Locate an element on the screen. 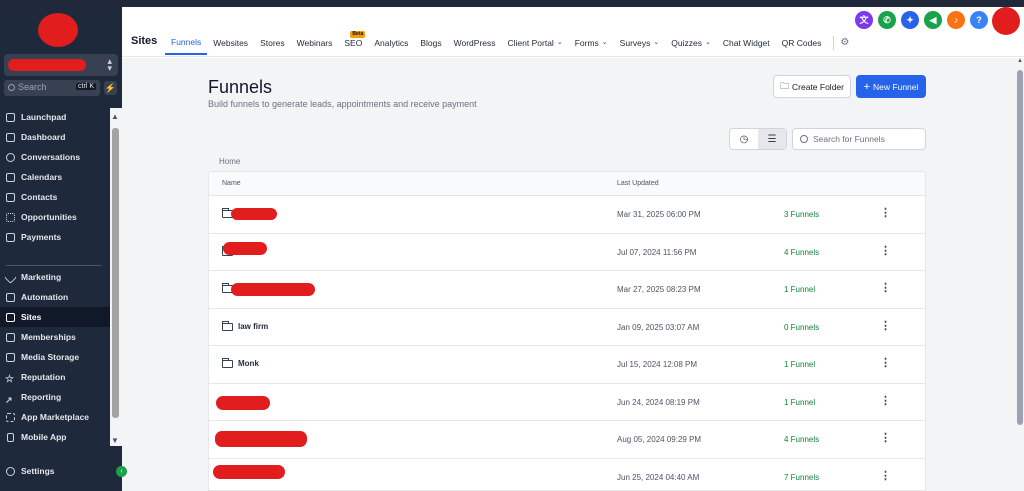 This screenshot has height=491, width=1024. column-header-last-updated: Last Updated is located at coordinates (638, 183).